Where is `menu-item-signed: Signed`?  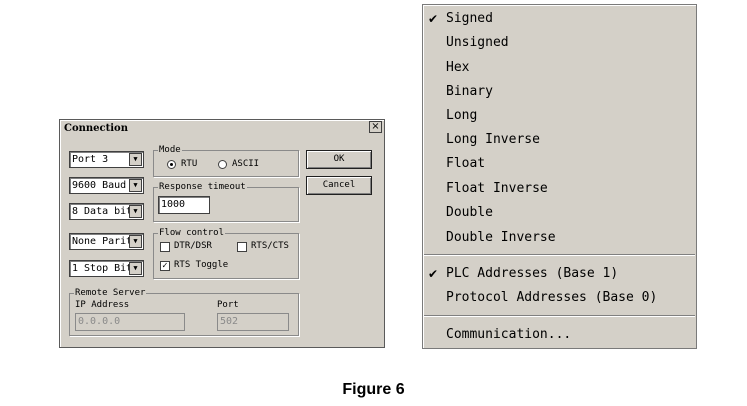
menu-item-signed: Signed is located at coordinates (469, 19).